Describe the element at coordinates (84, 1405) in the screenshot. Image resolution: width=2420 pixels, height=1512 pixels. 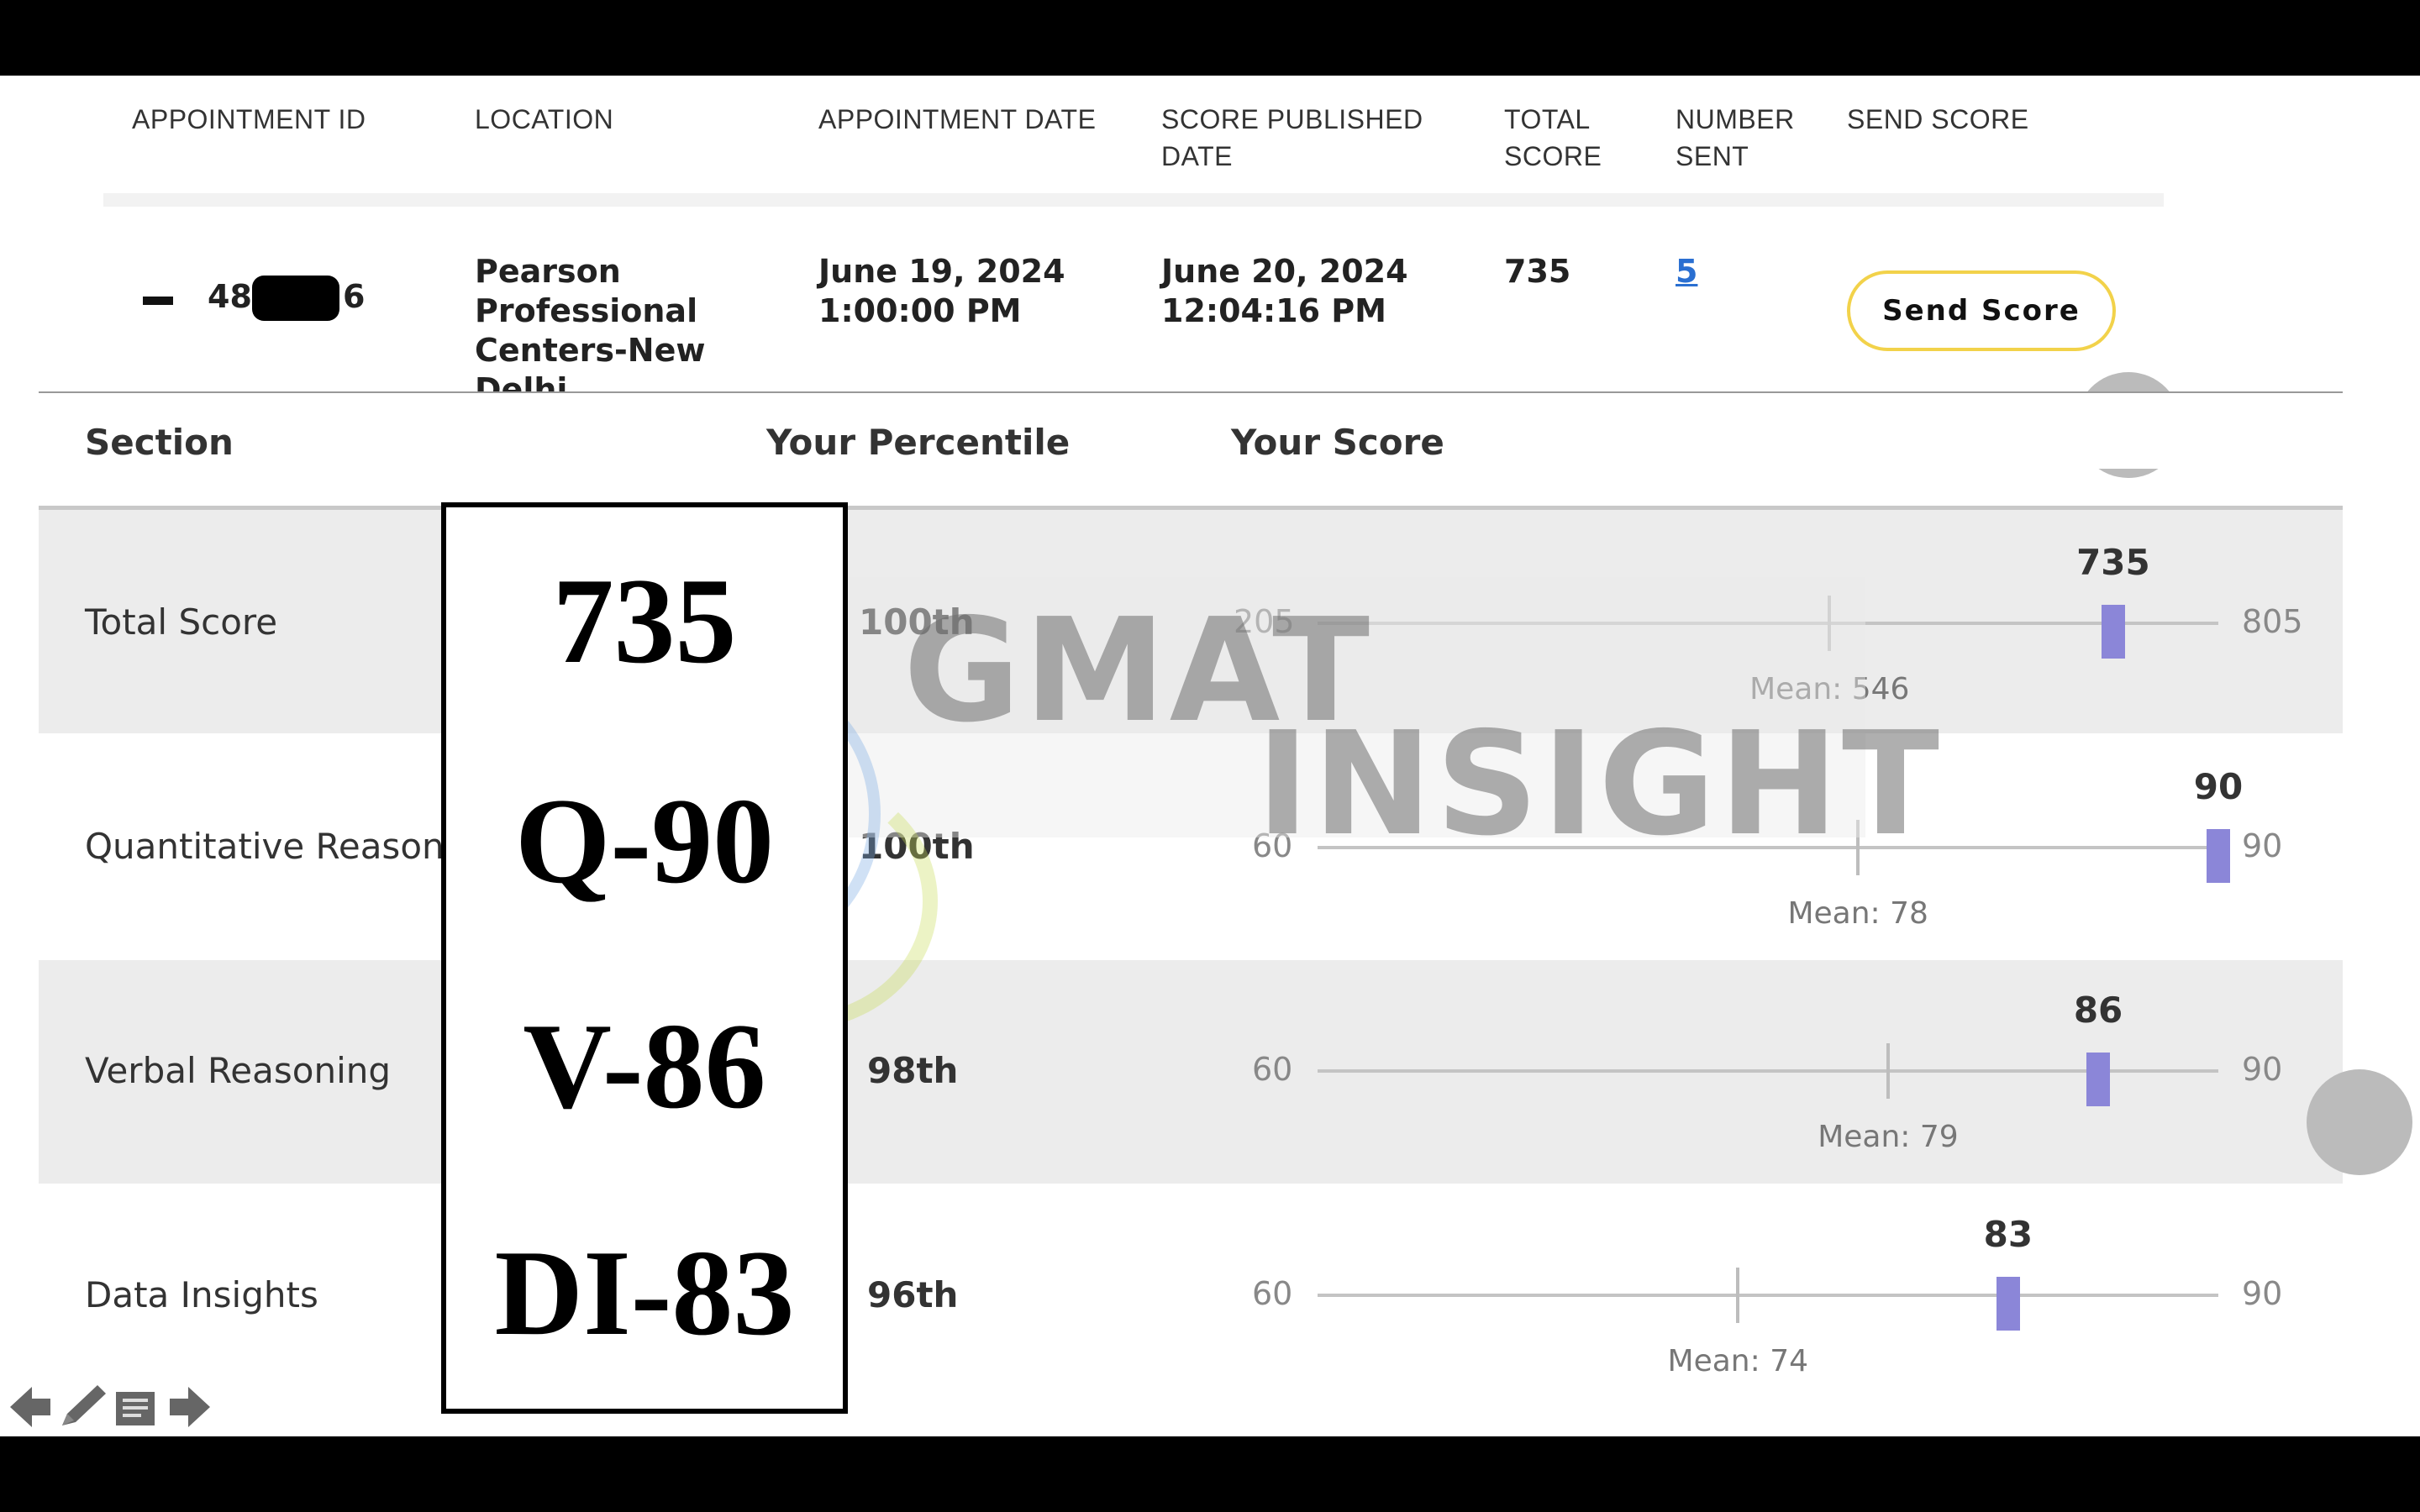
I see `pencil-icon` at that location.